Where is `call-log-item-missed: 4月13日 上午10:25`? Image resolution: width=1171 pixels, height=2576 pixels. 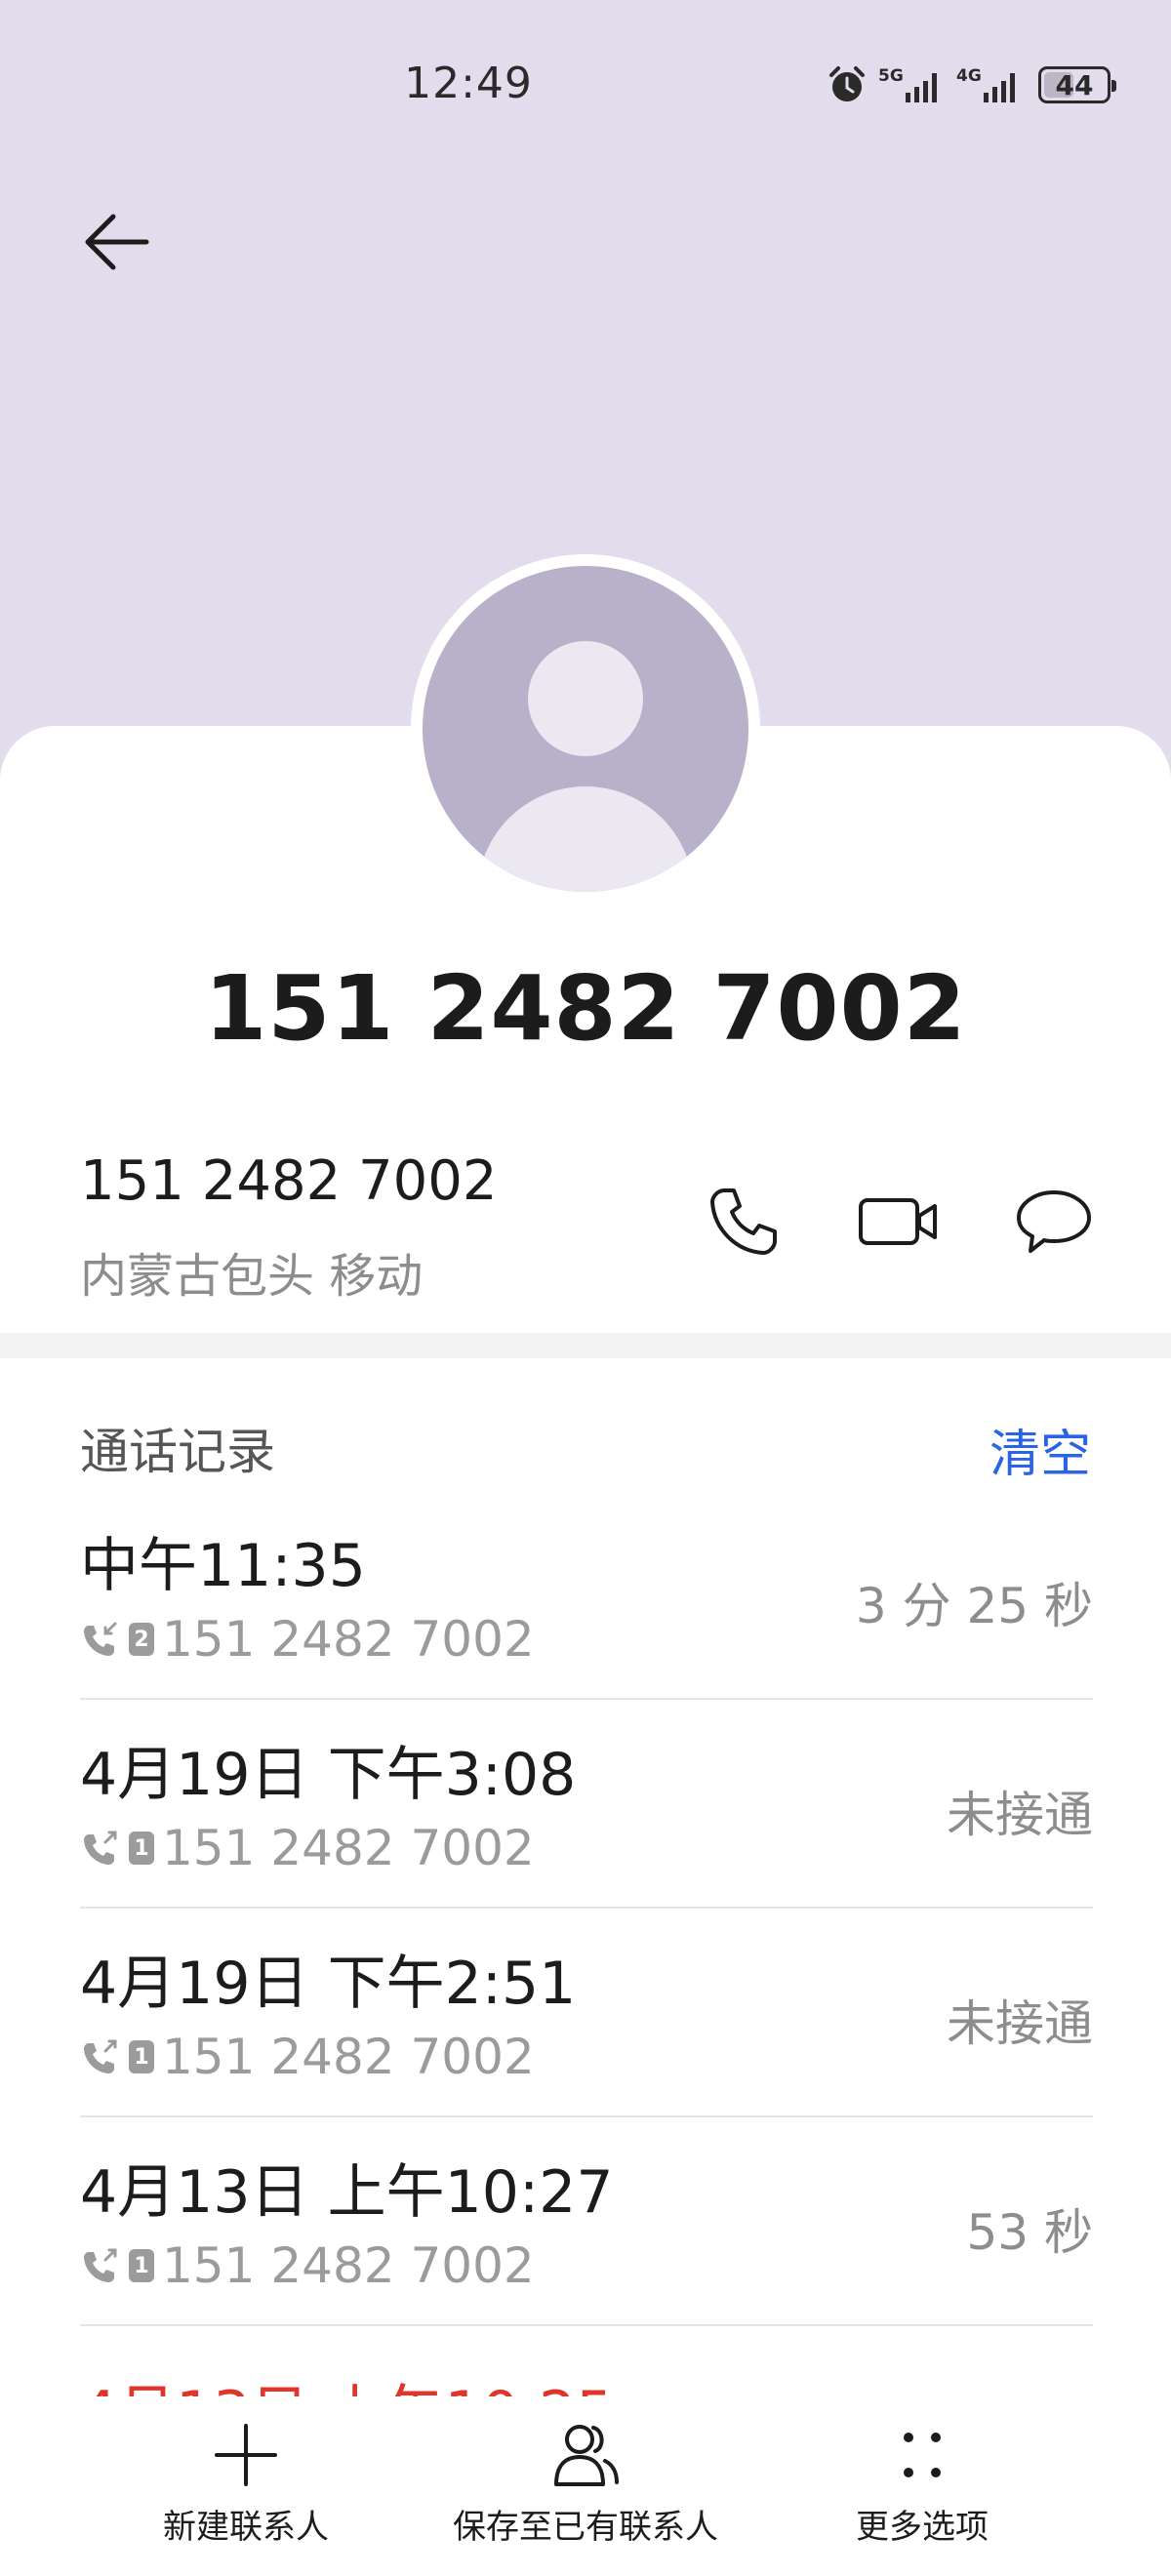
call-log-item-missed: 4月13日 上午10:25 is located at coordinates (586, 2372).